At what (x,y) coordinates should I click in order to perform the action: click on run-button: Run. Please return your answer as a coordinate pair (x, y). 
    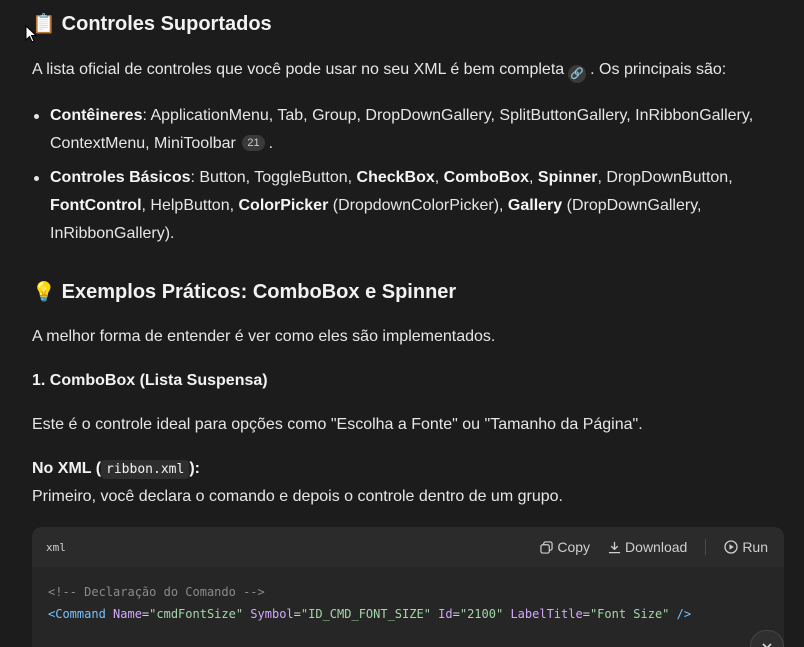
    Looking at the image, I should click on (746, 547).